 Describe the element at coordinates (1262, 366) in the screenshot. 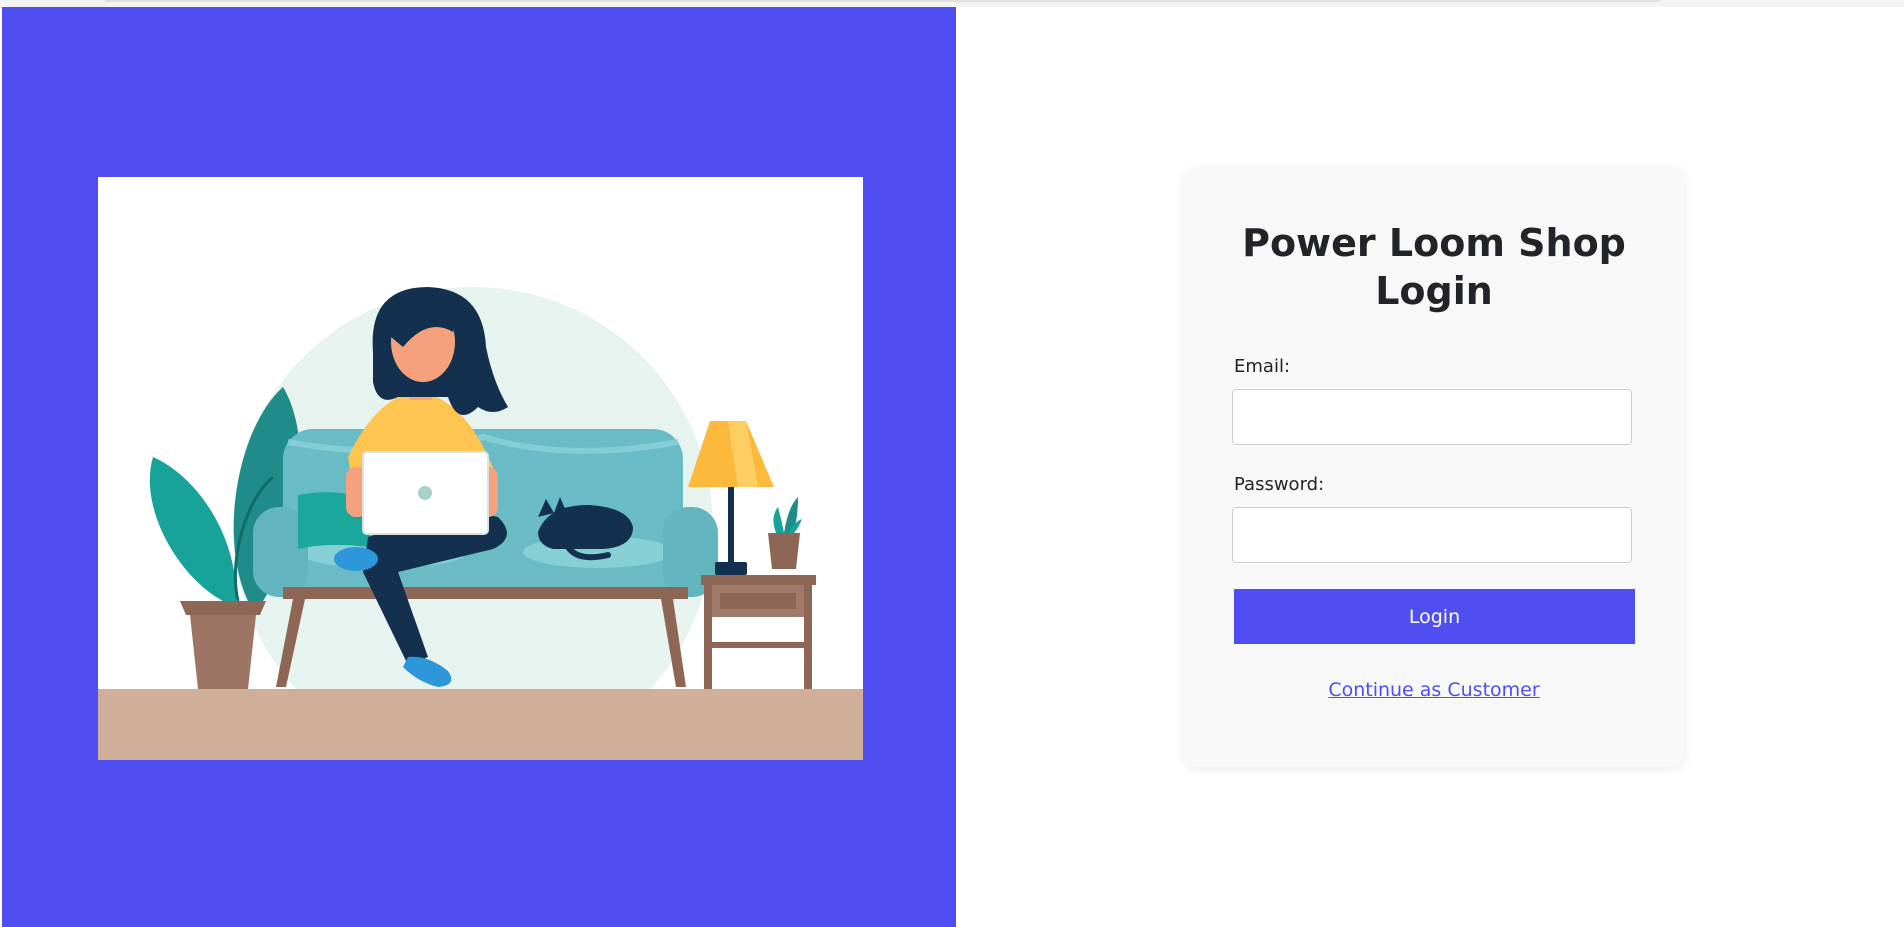

I see `email-label: Email:` at that location.